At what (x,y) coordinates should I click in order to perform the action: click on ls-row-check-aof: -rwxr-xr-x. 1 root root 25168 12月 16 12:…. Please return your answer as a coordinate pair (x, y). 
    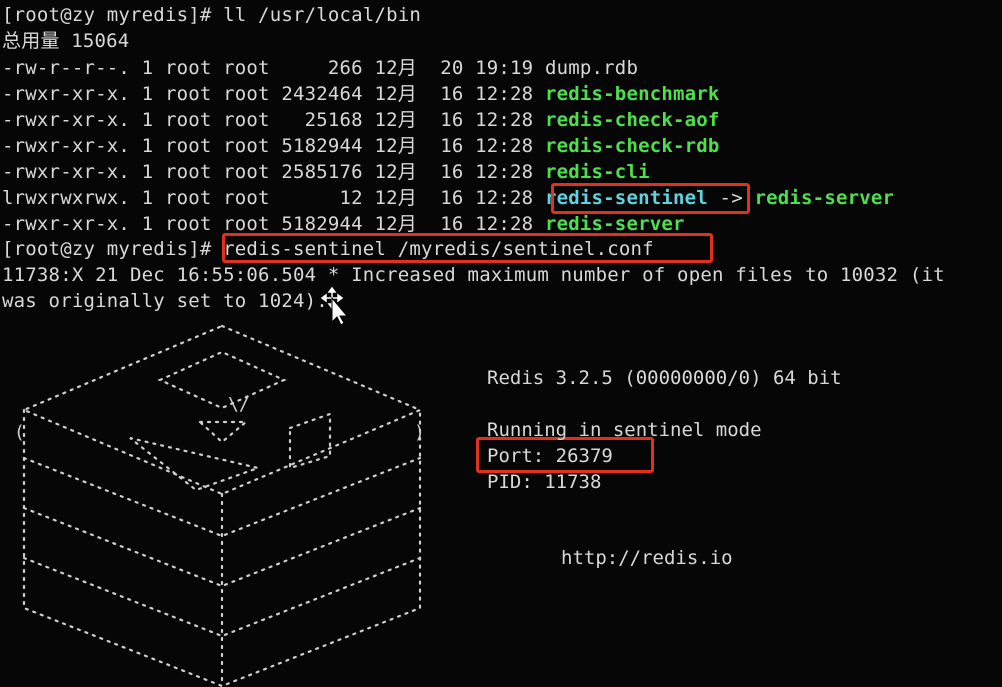
    Looking at the image, I should click on (361, 120).